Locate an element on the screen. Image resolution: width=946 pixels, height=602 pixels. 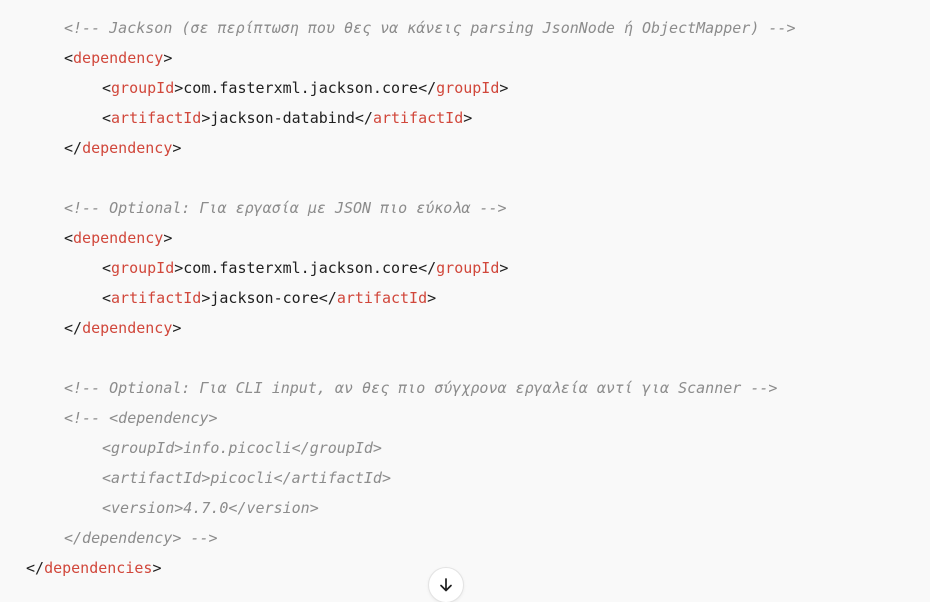
code-line-artifactid: <artifactId>jackson-core</artifactId> is located at coordinates (269, 298).